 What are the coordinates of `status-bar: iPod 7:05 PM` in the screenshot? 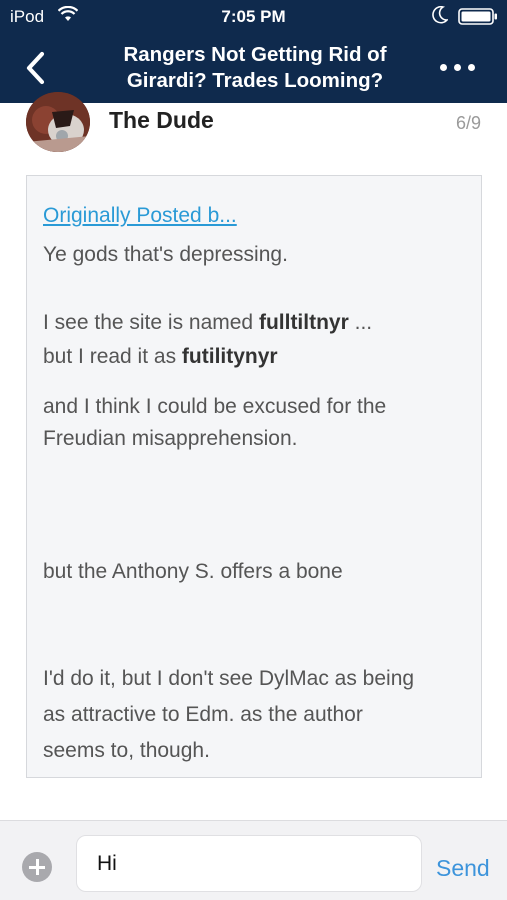 It's located at (253, 17).